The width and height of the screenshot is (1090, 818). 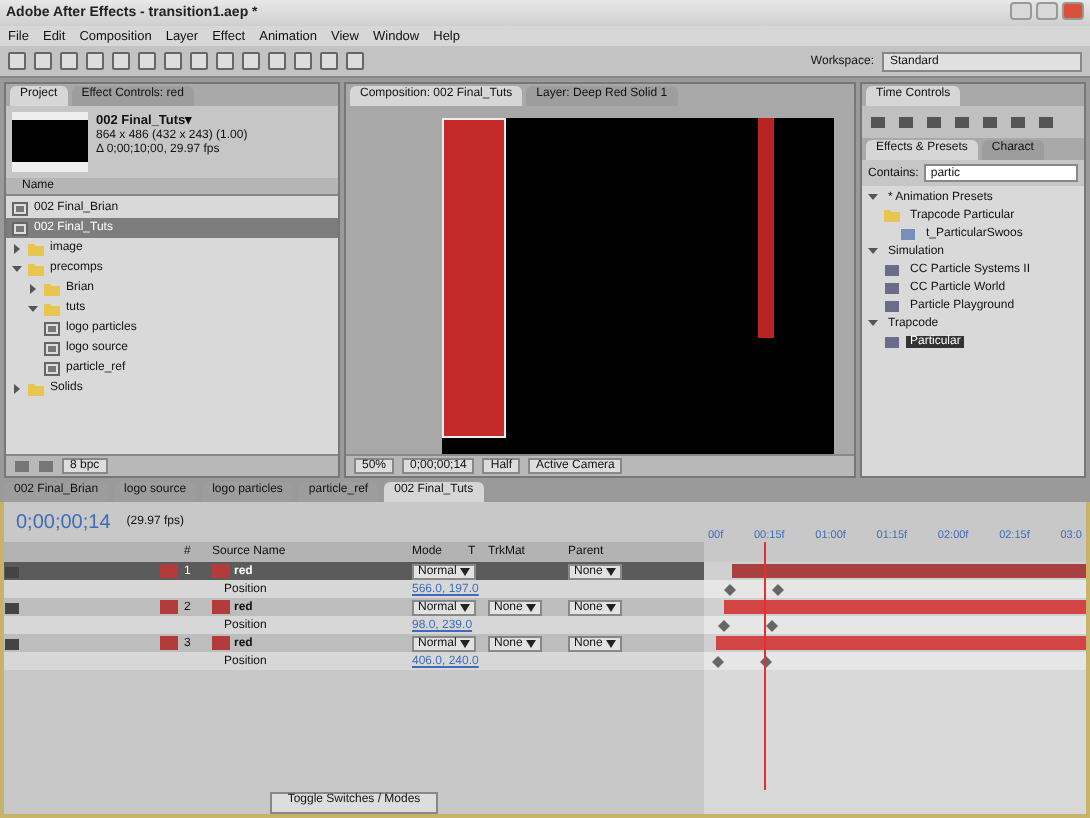 What do you see at coordinates (50, 142) in the screenshot?
I see `composition-thumbnail` at bounding box center [50, 142].